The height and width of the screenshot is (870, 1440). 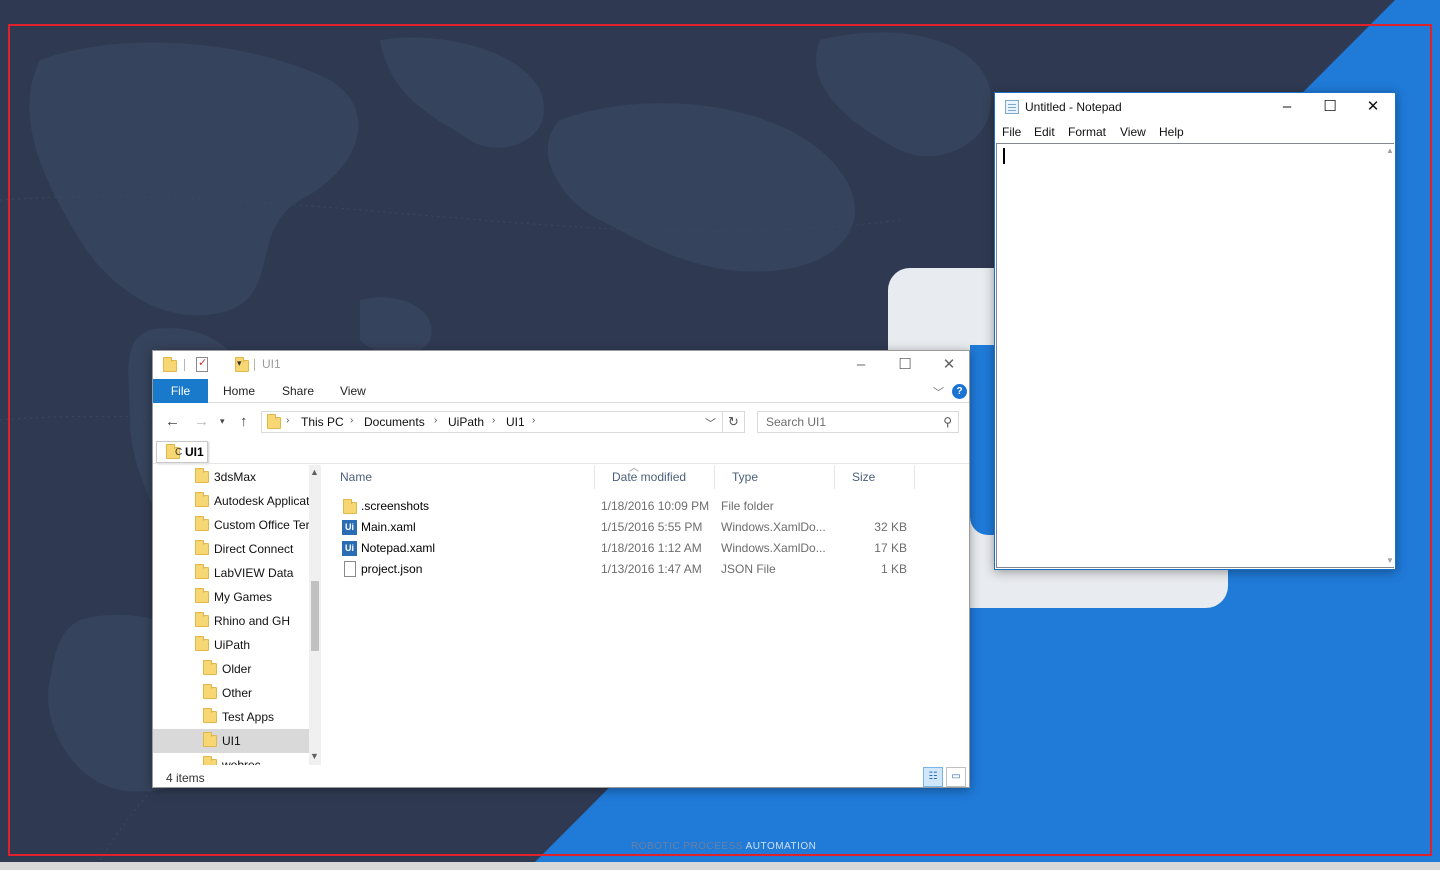 What do you see at coordinates (394, 422) in the screenshot?
I see `breadcrumb-documents: Documents` at bounding box center [394, 422].